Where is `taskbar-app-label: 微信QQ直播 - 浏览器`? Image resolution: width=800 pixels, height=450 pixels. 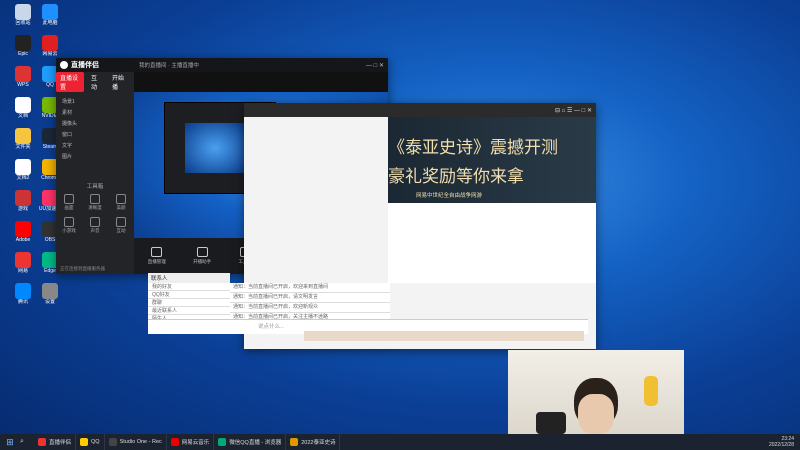
taskbar-app-label: 微信QQ直播 - 浏览器 is located at coordinates (255, 443).